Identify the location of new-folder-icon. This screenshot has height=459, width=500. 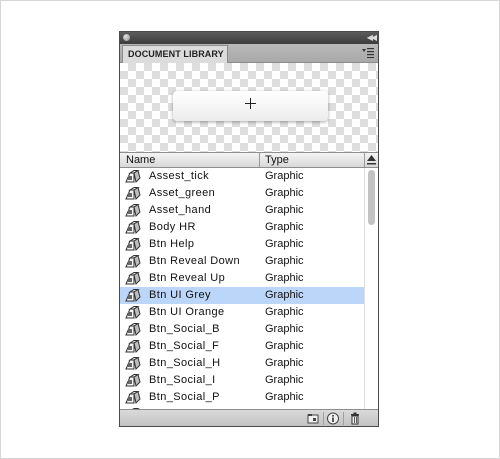
(313, 418).